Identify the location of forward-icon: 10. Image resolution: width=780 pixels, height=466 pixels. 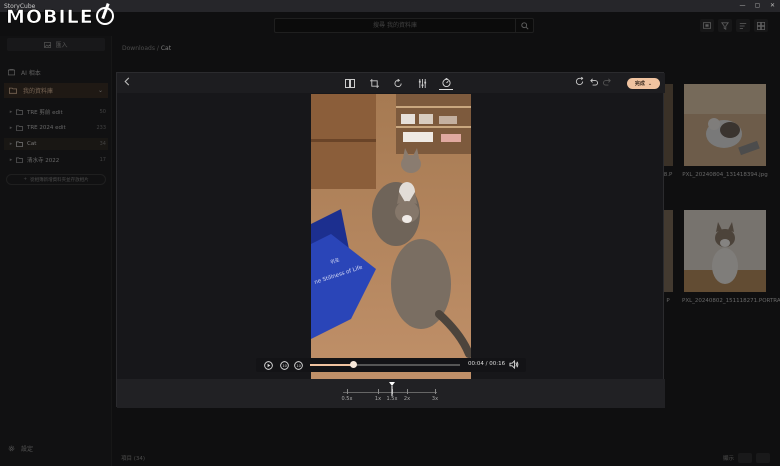
(298, 365).